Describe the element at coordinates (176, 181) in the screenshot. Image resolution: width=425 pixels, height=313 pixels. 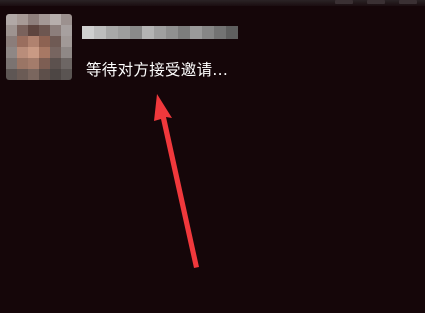
I see `red-arrow-icon` at that location.